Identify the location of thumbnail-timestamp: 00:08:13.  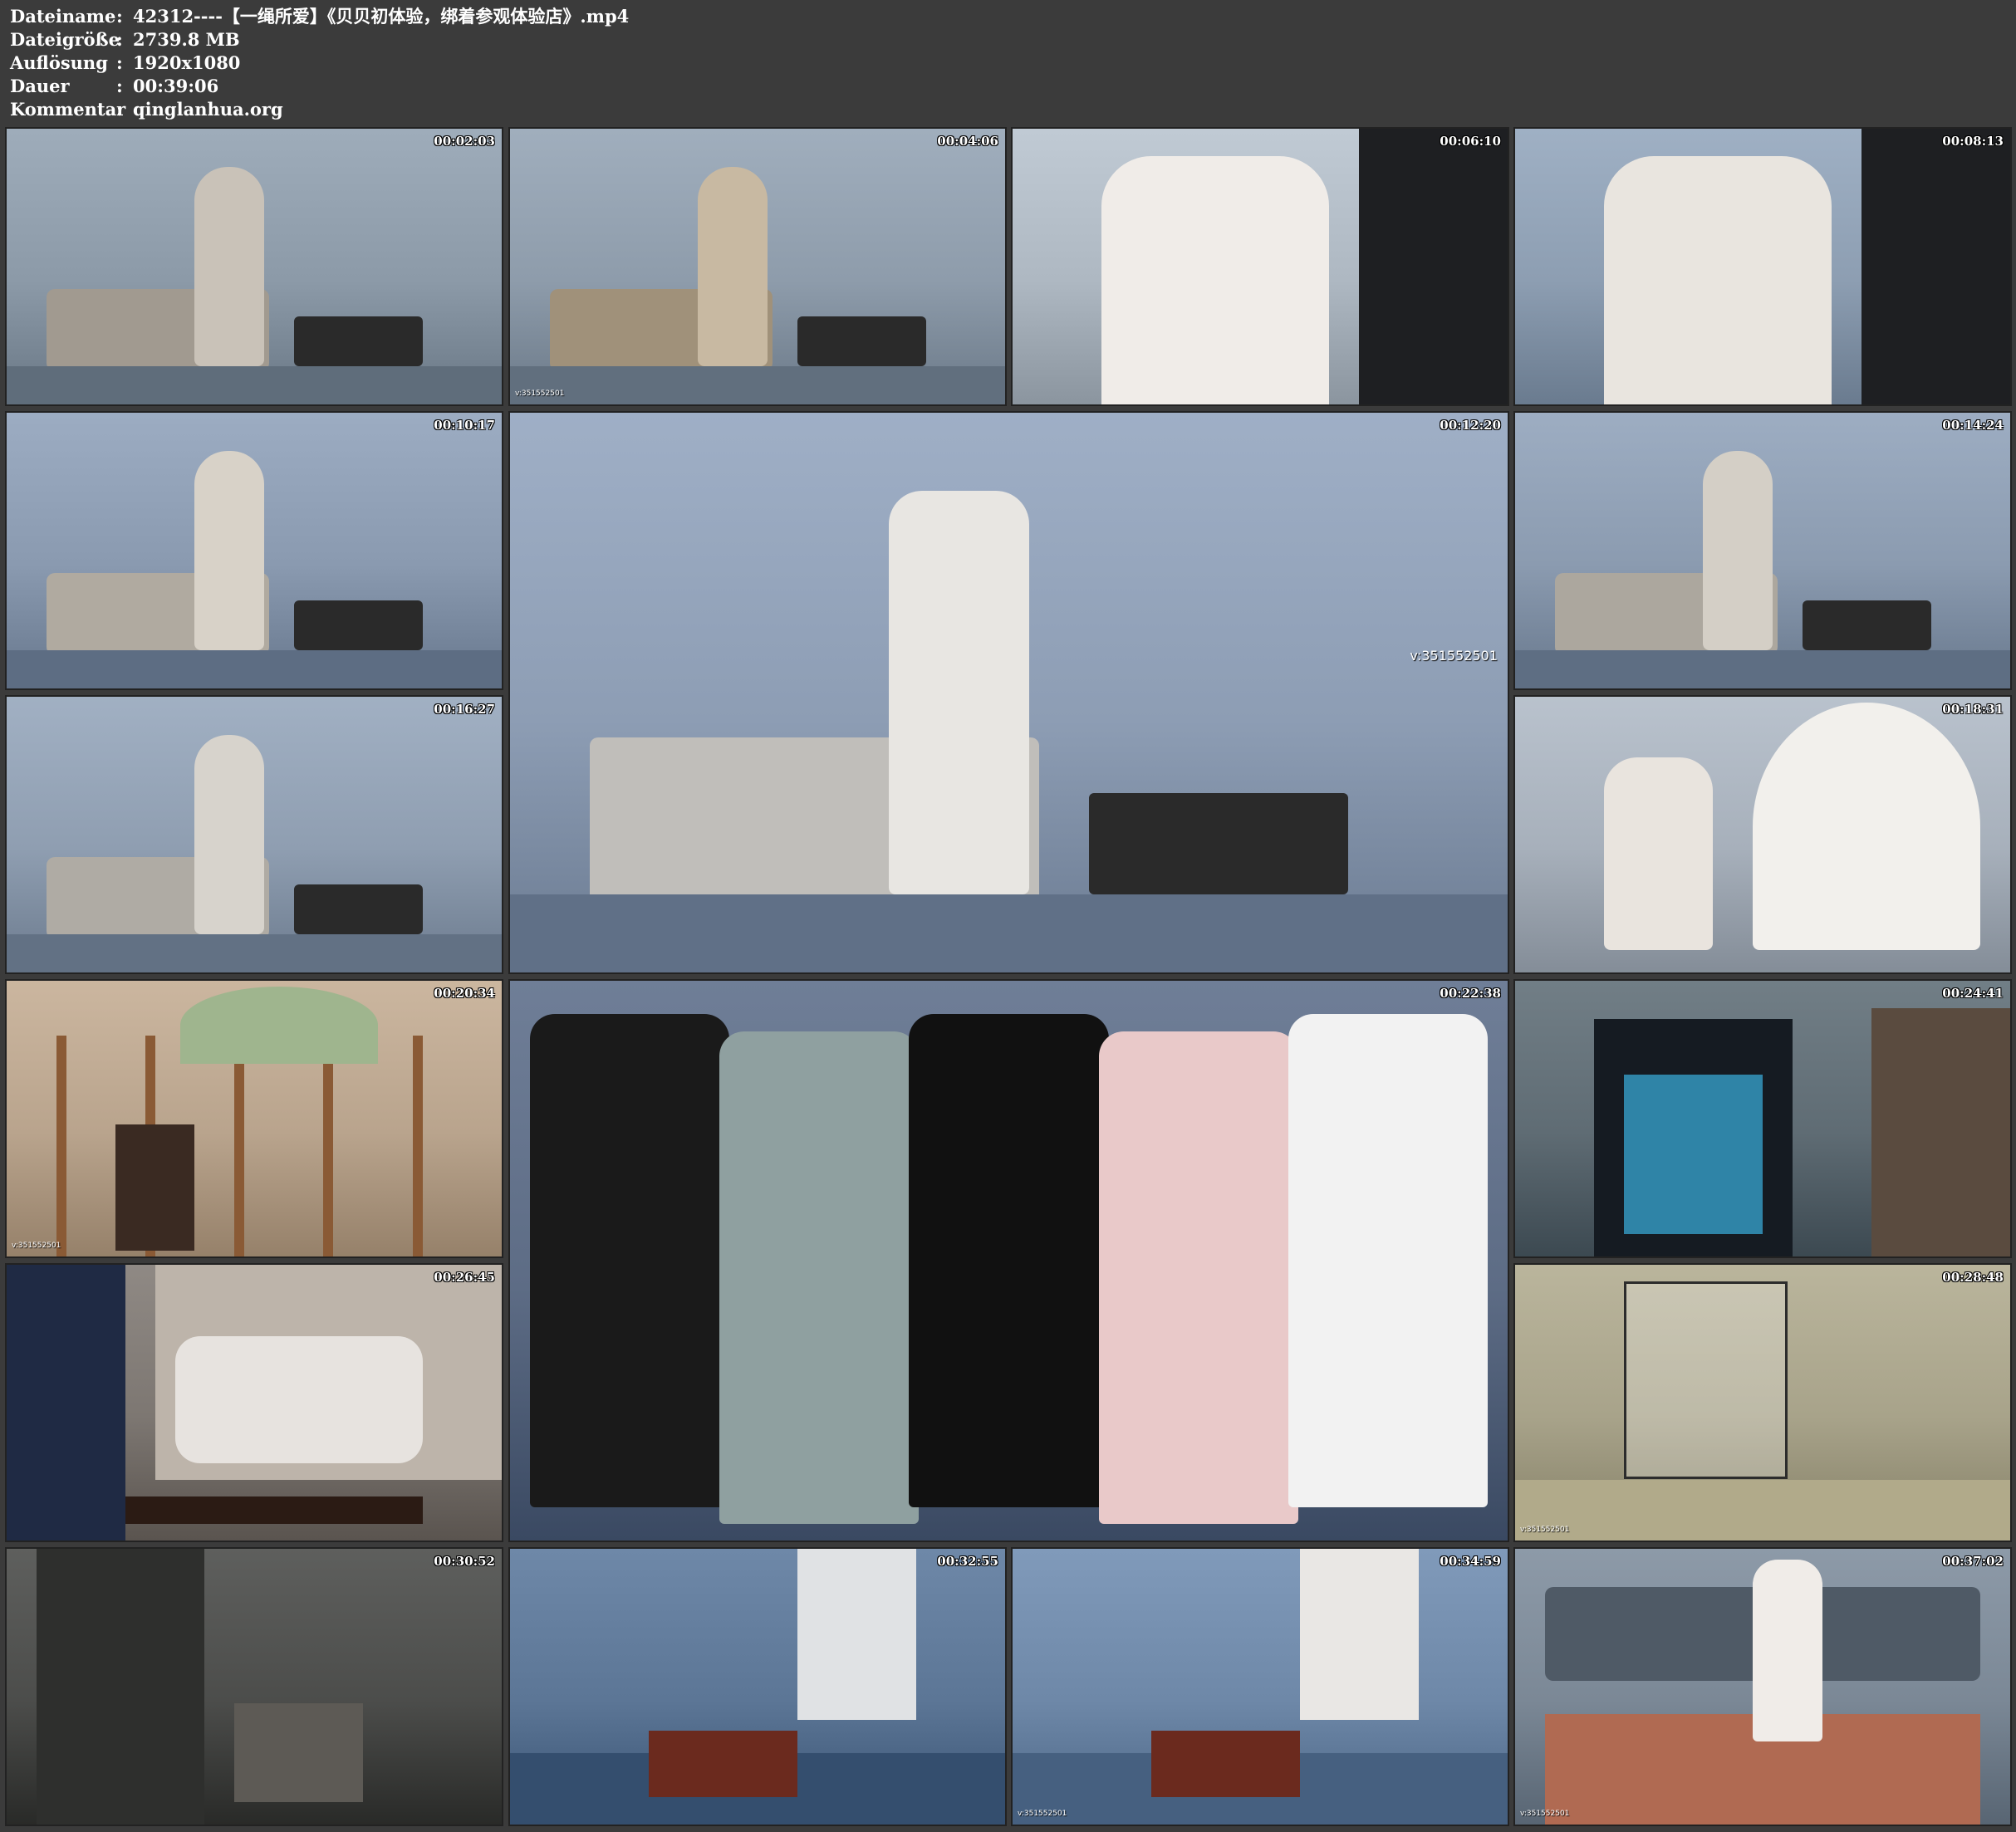
(1973, 141).